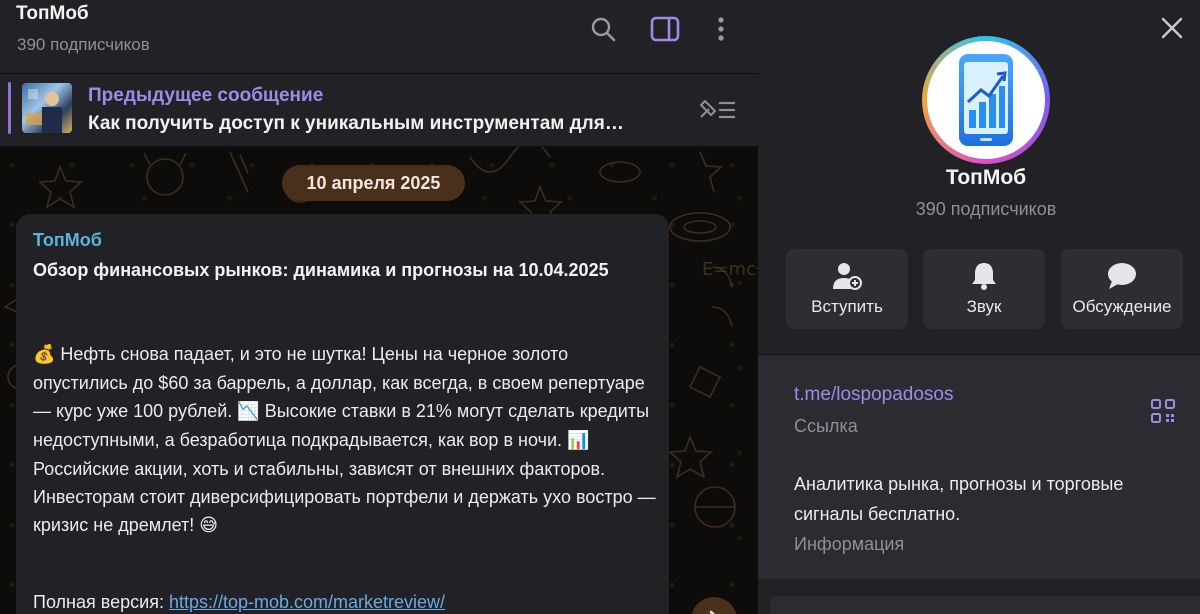 This screenshot has height=614, width=1200. I want to click on forward-arrow-icon, so click(712, 612).